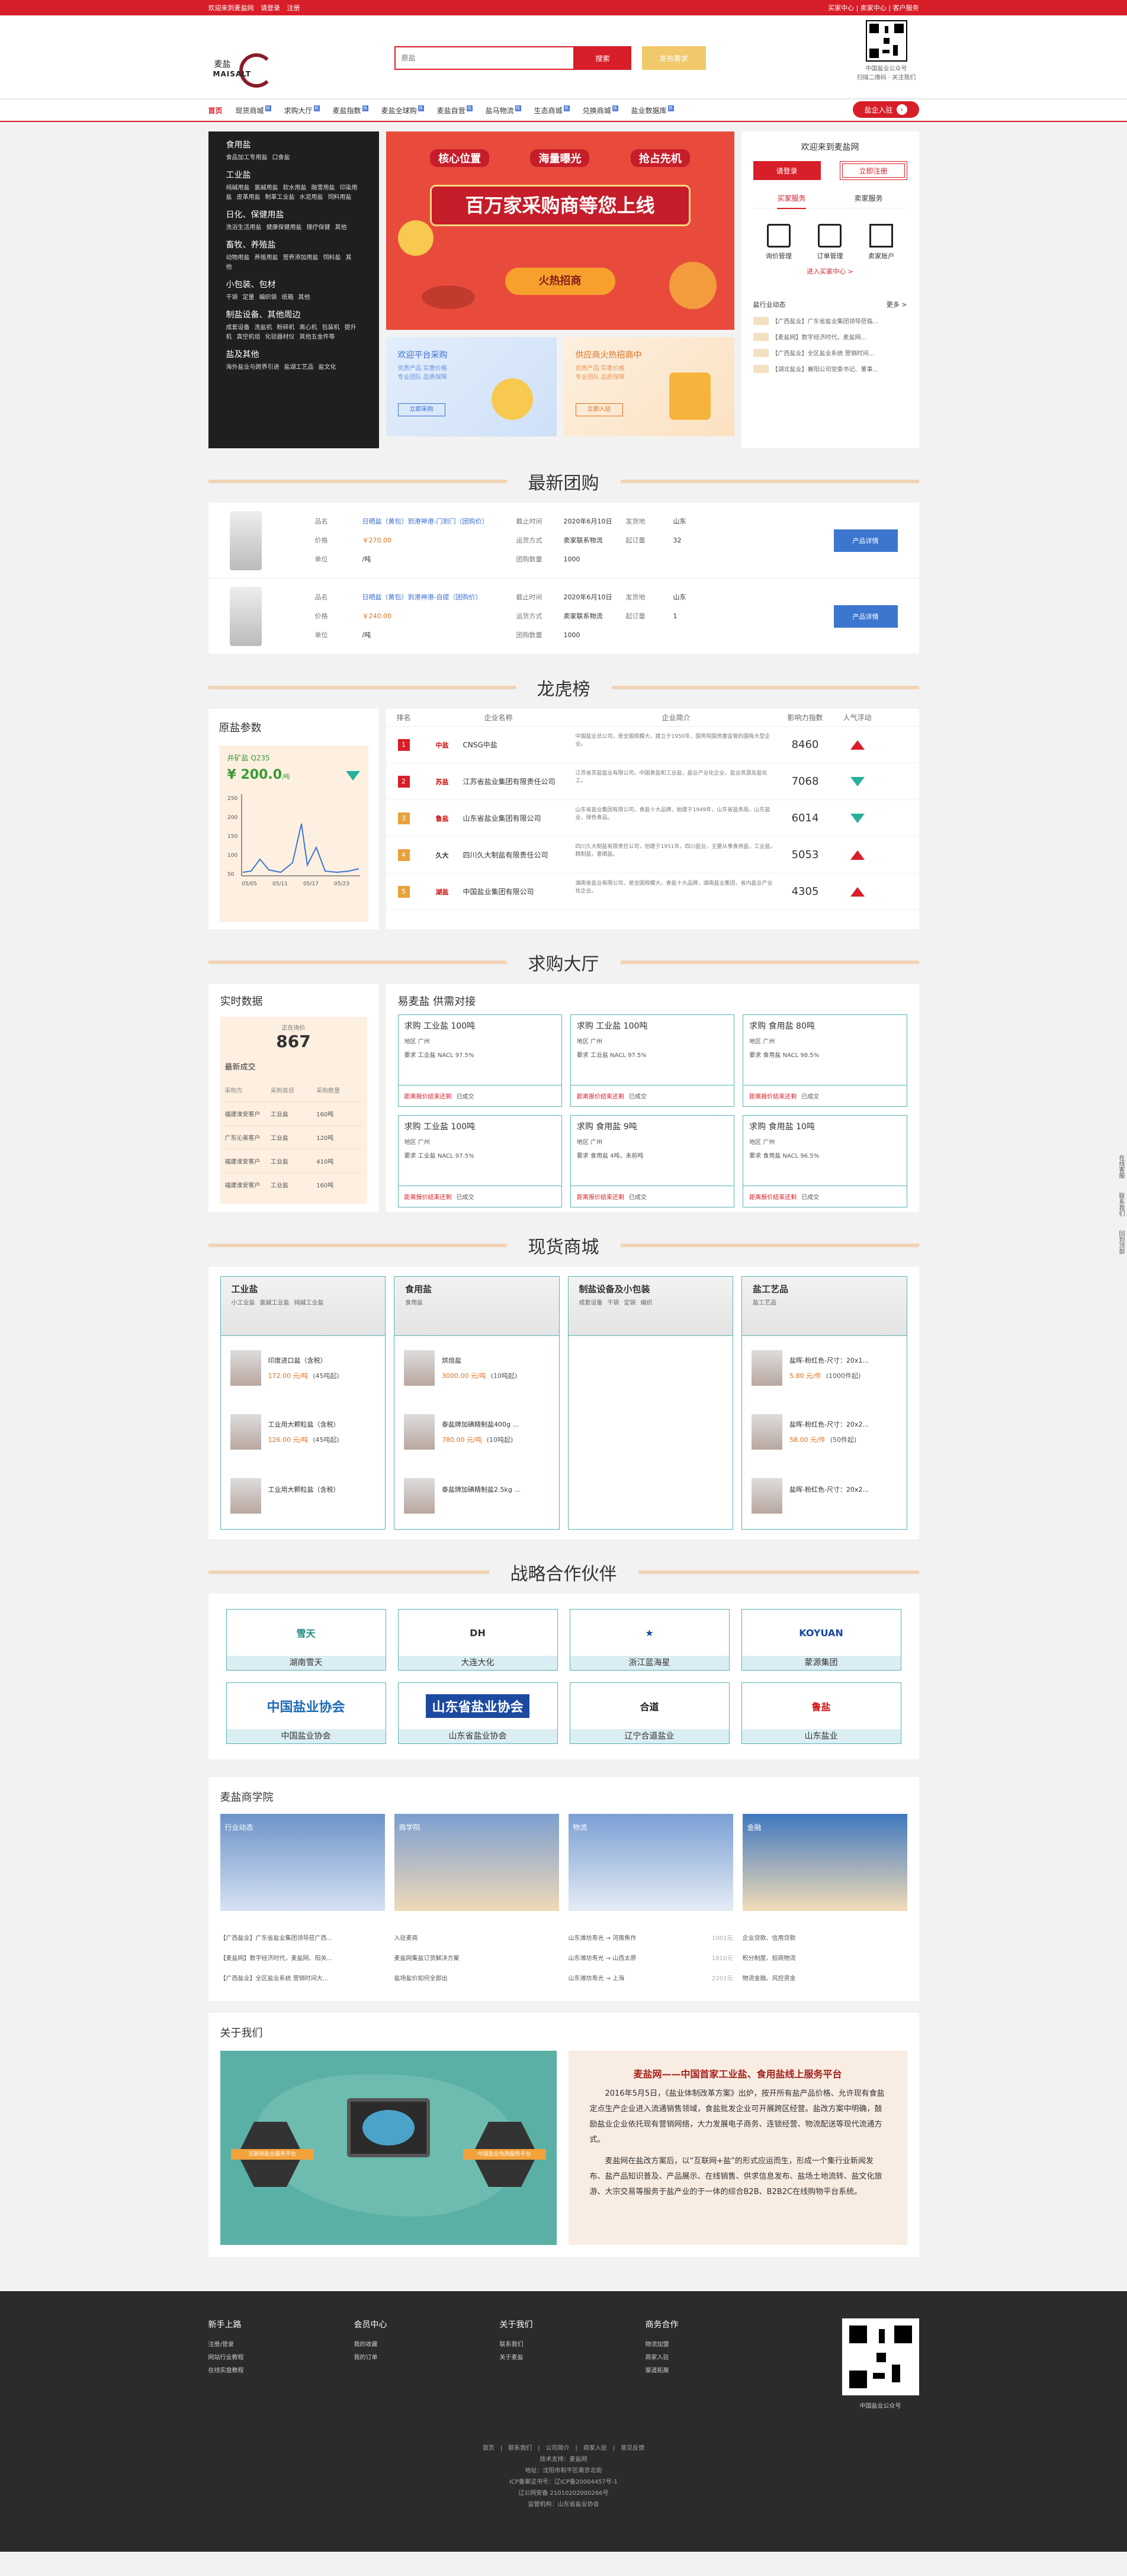 This screenshot has width=1127, height=2576. Describe the element at coordinates (673, 58) in the screenshot. I see `publish-demand-button: 发布需求` at that location.